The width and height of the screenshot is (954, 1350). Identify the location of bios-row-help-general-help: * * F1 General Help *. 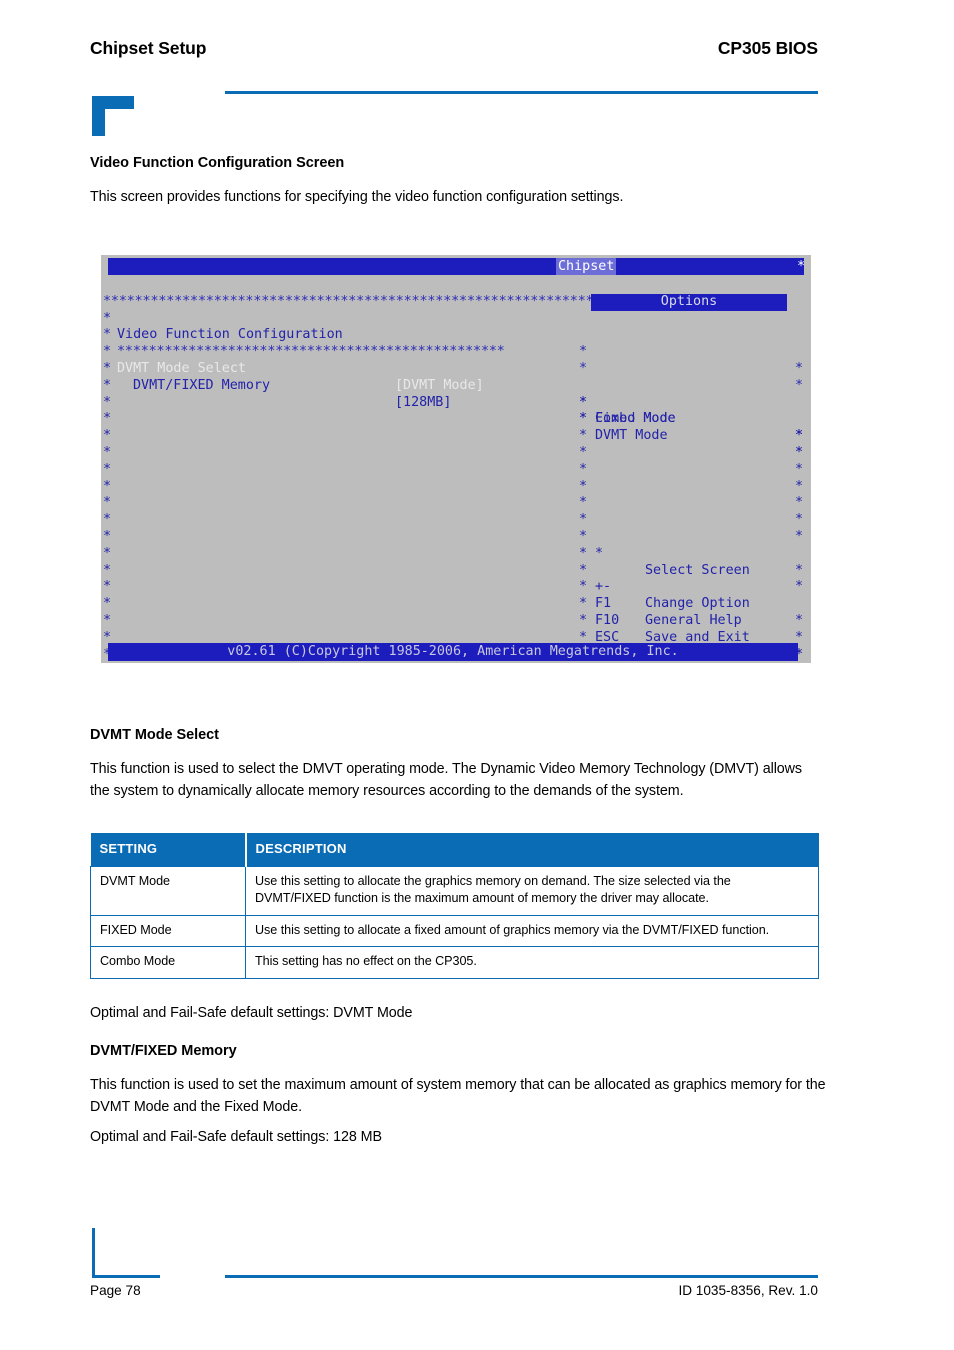
(456, 595).